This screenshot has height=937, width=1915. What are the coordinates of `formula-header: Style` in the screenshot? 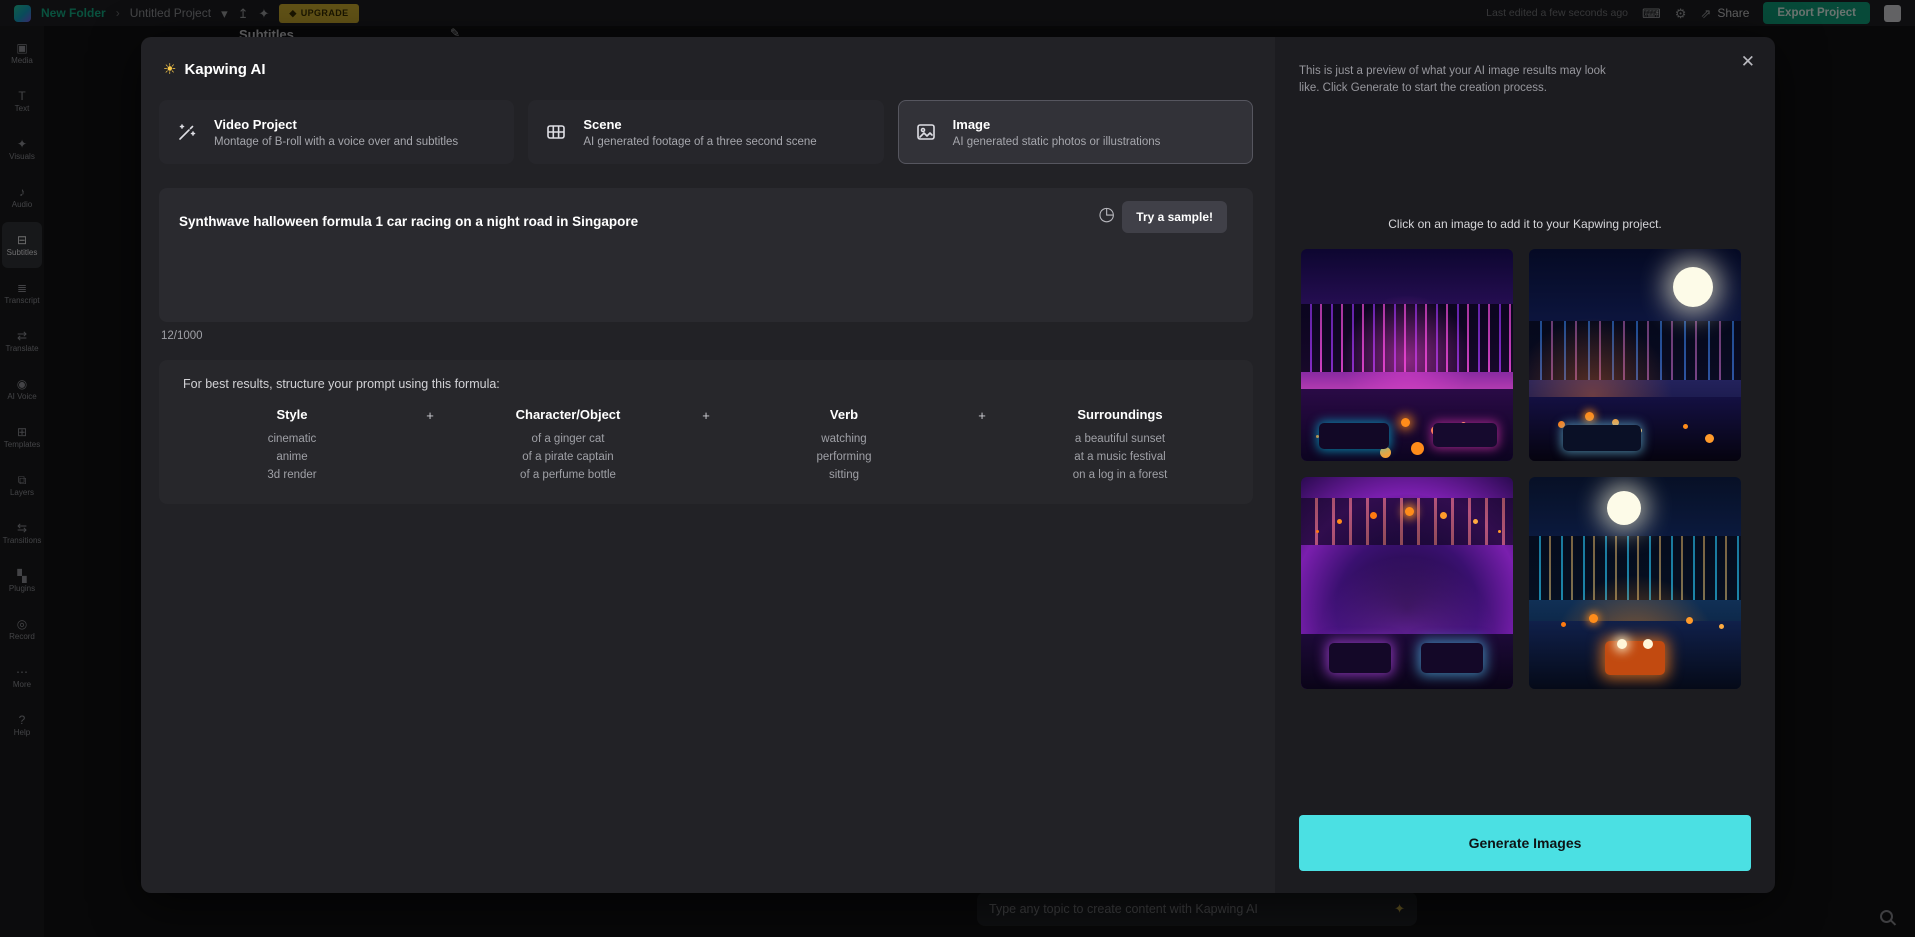 It's located at (292, 414).